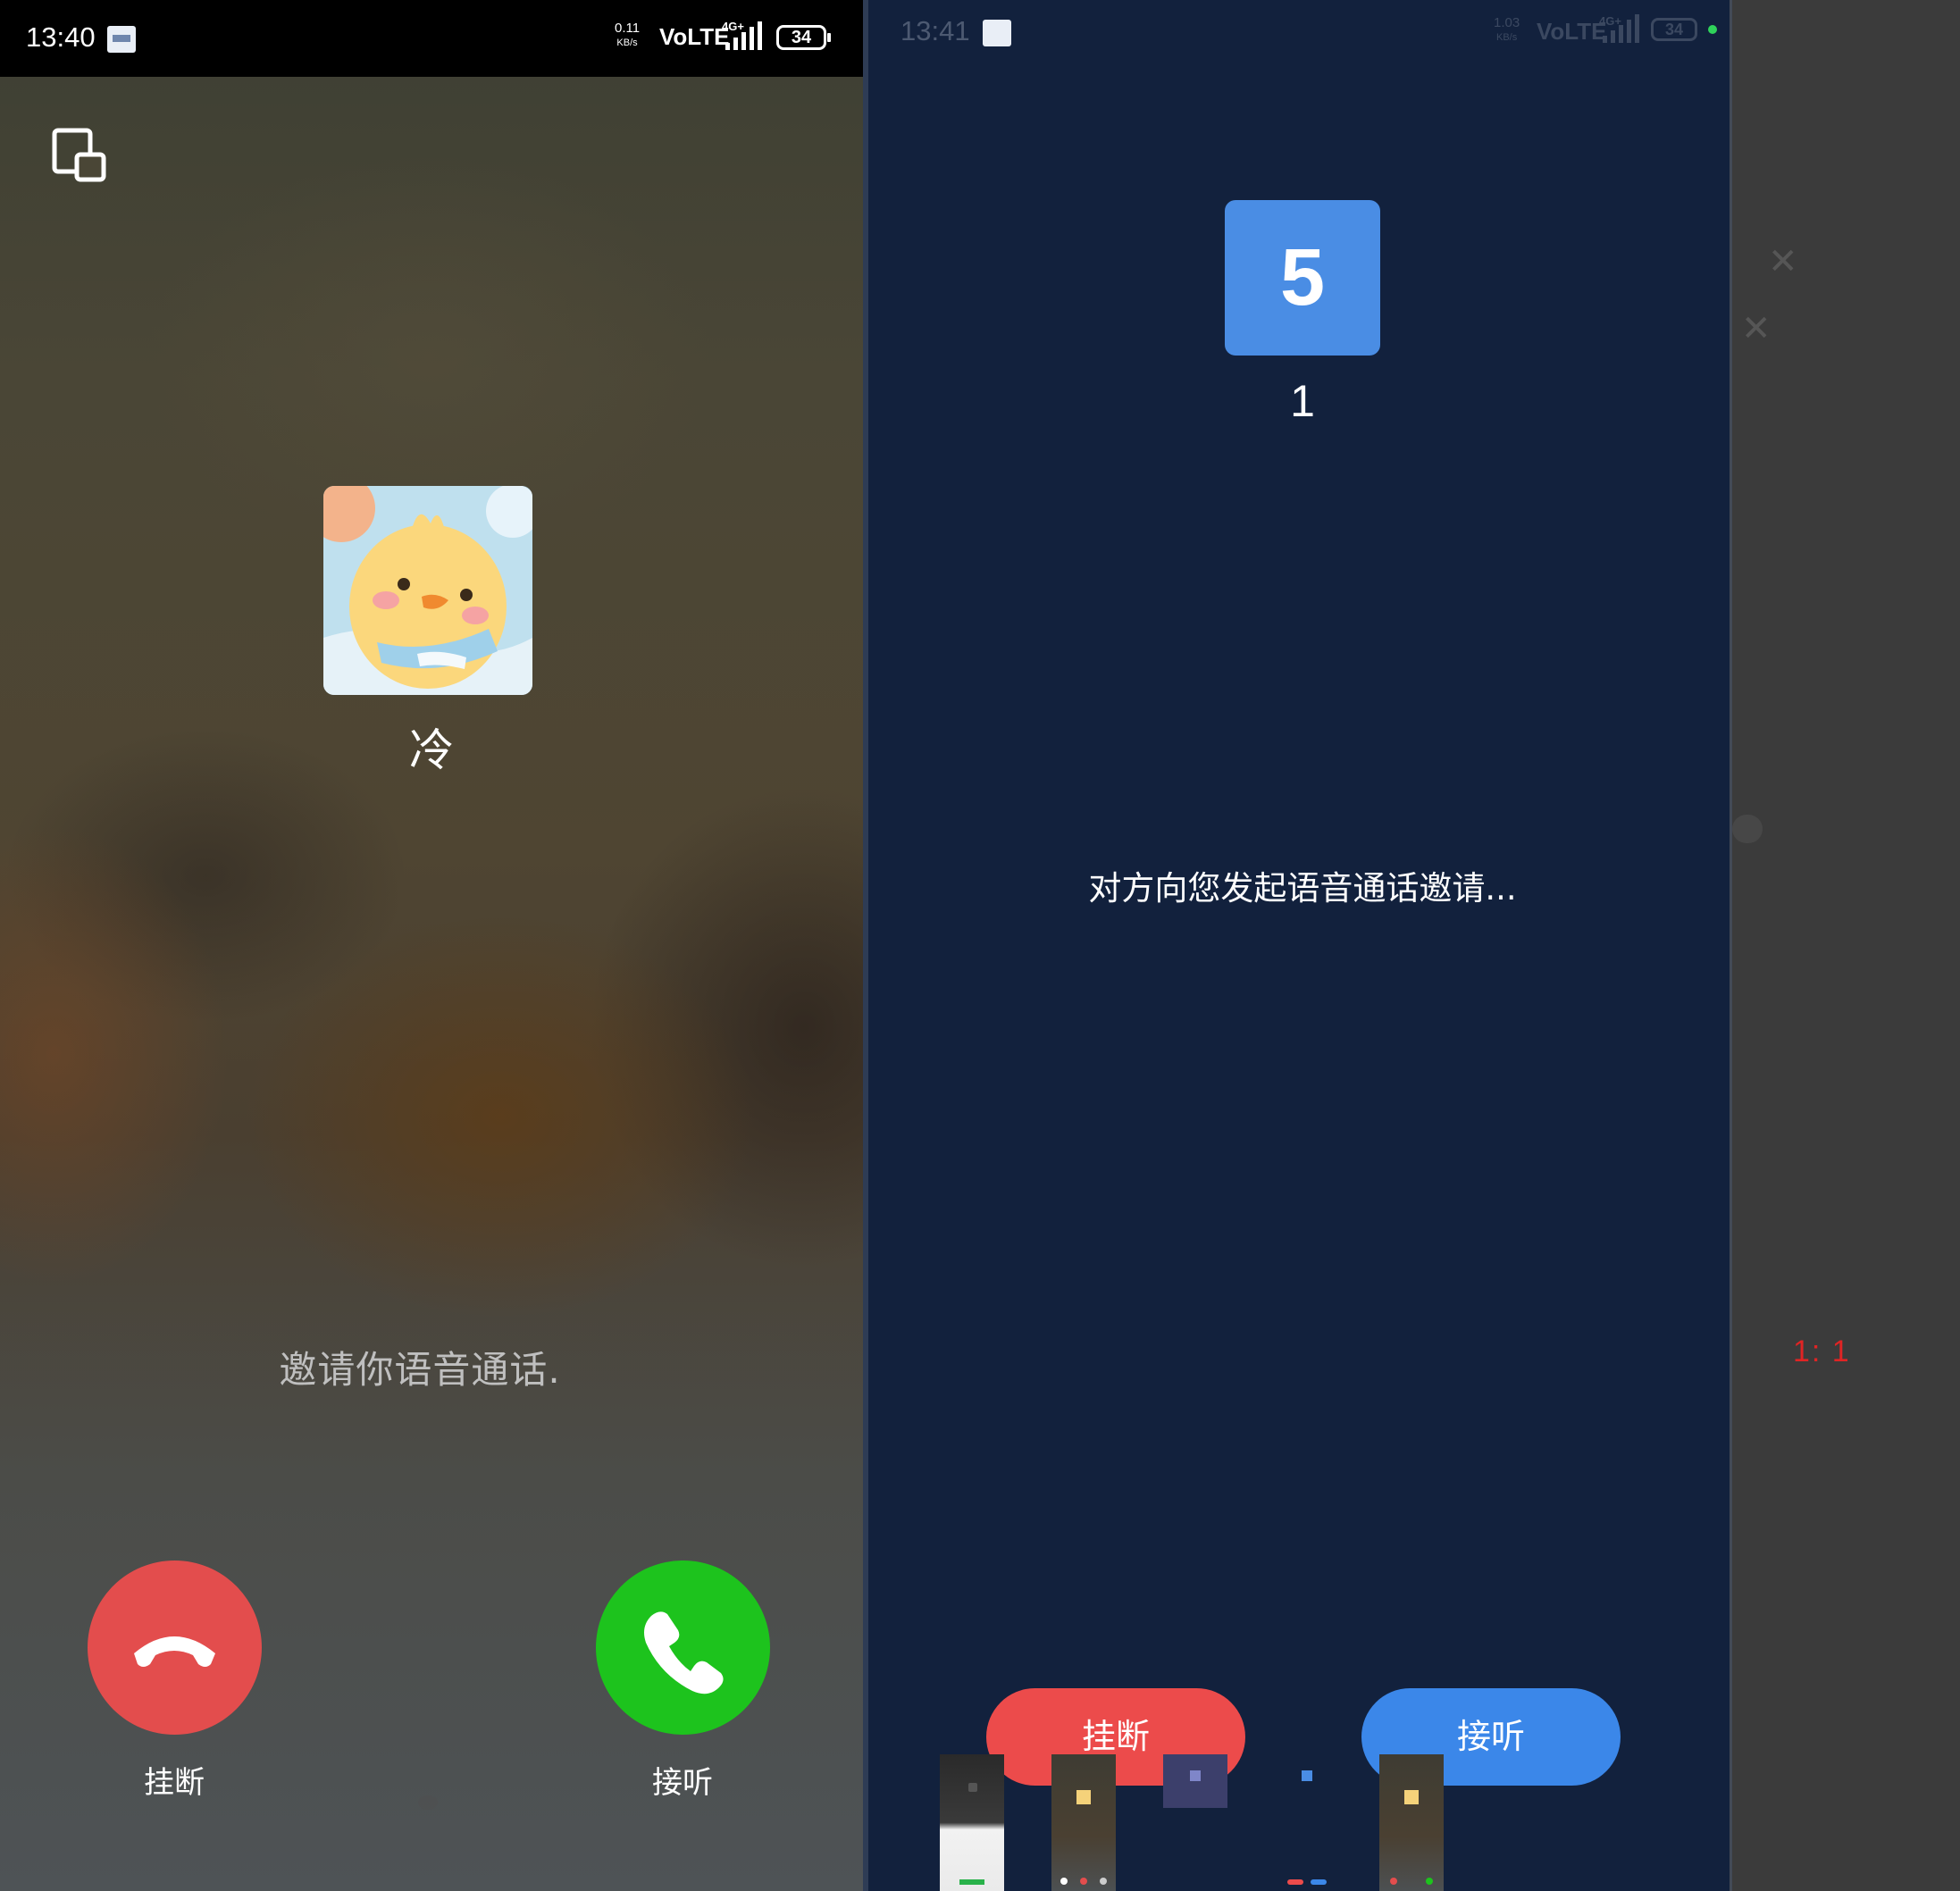 Image resolution: width=1960 pixels, height=1891 pixels. Describe the element at coordinates (1195, 1849) in the screenshot. I see `screenshot-thumbnail-lower` at that location.